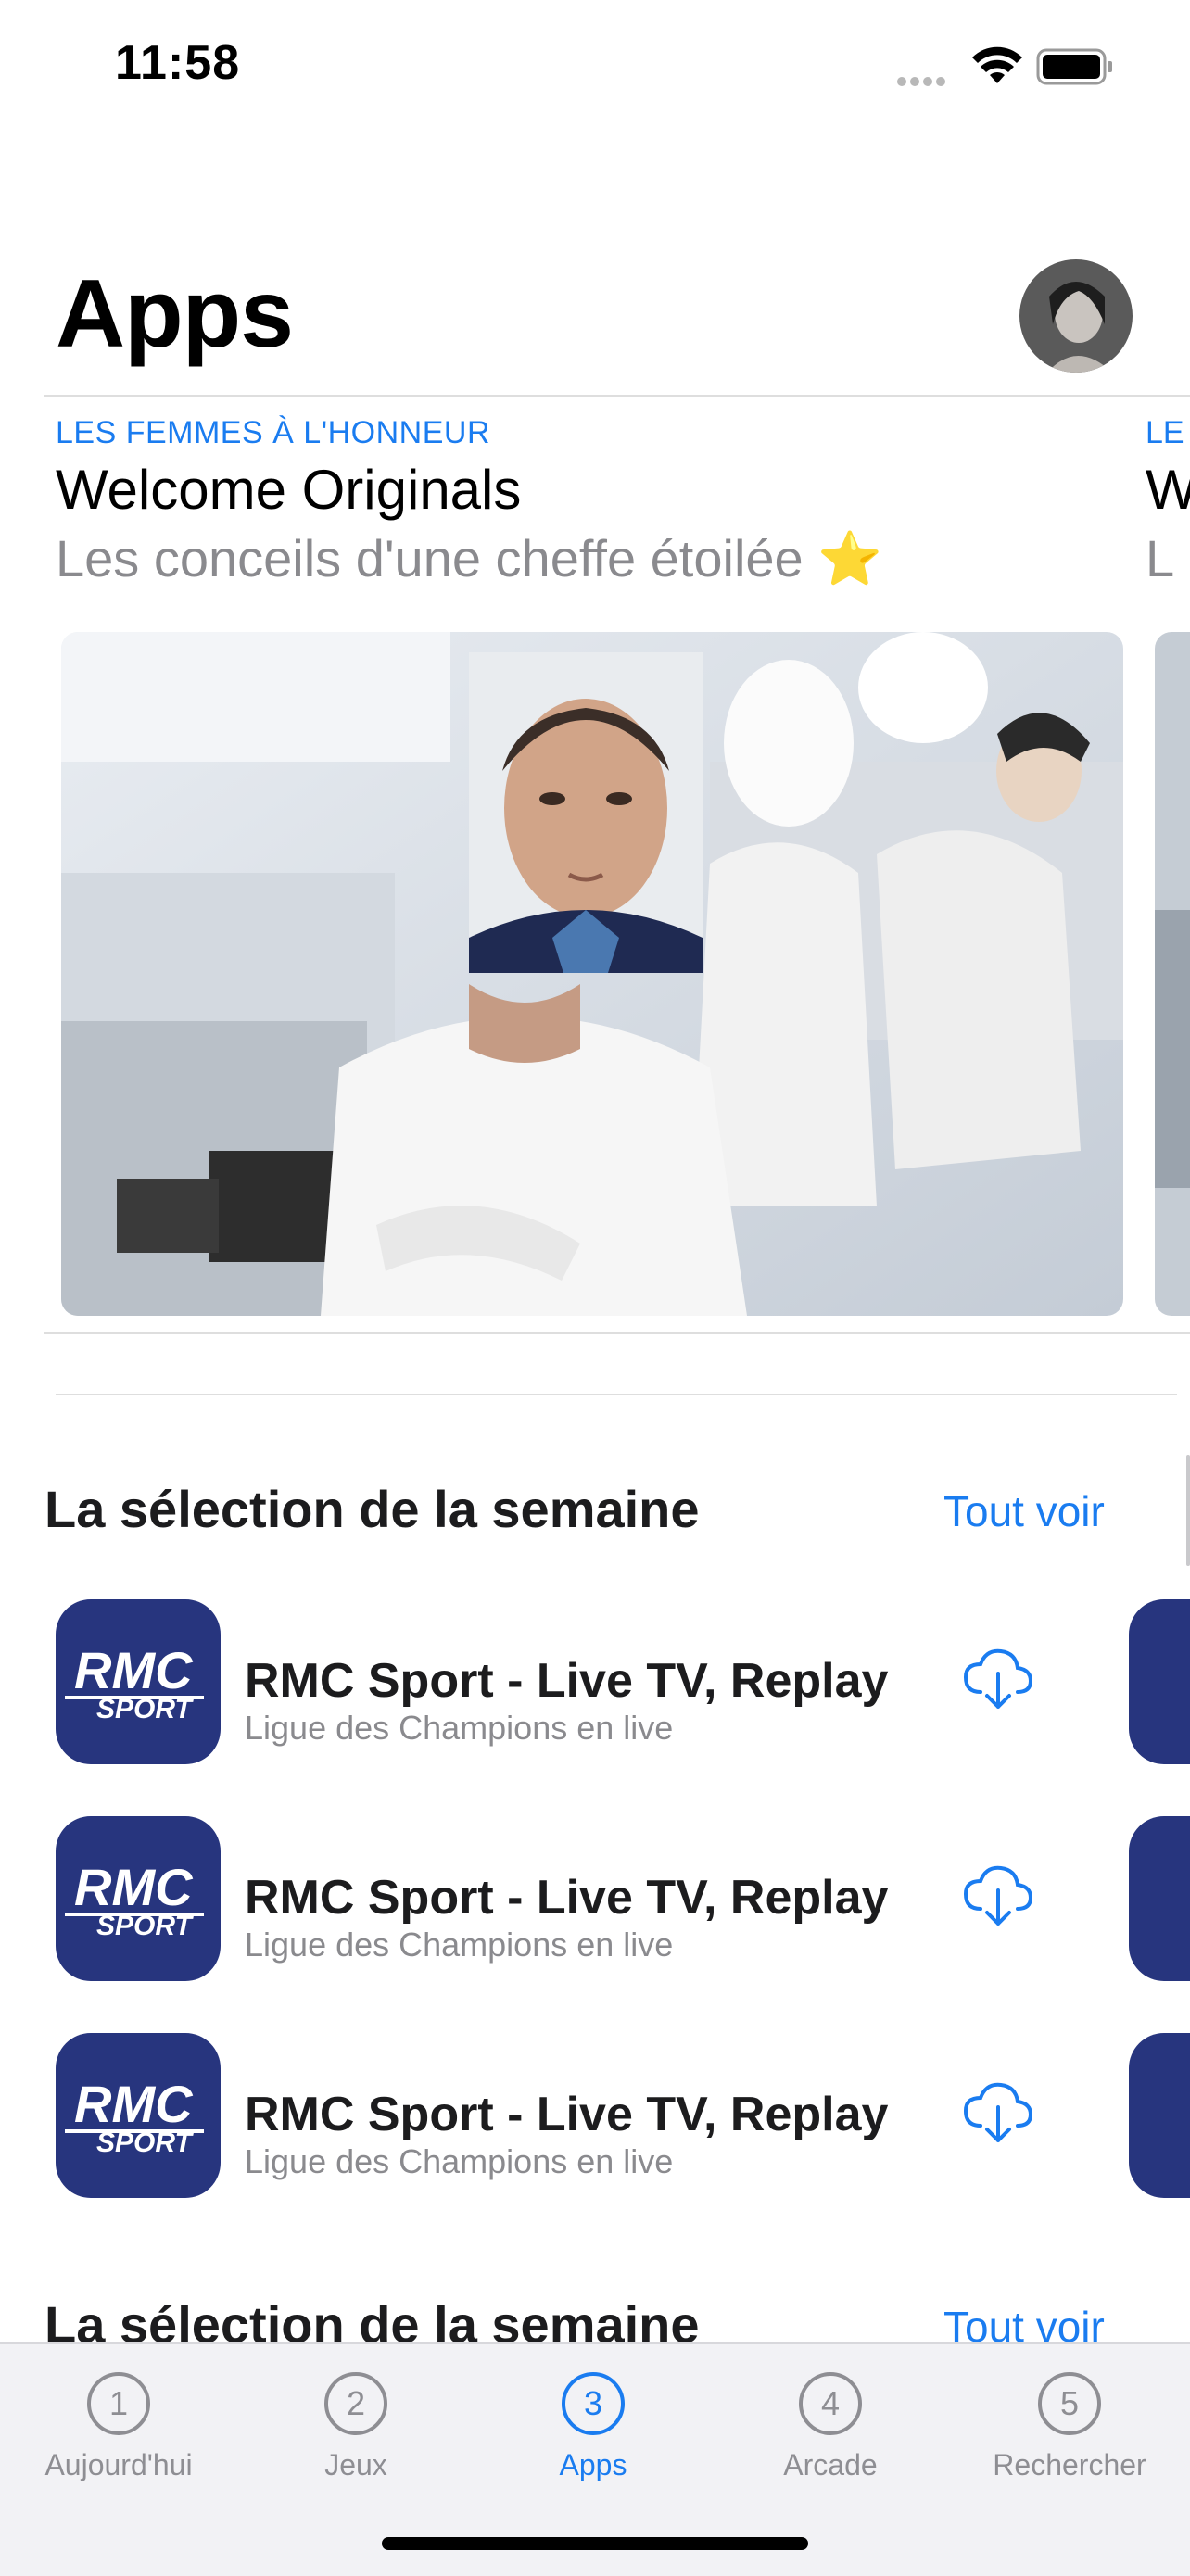 This screenshot has width=1190, height=2576. I want to click on tab-today: 1 Aujourd'hui, so click(119, 2427).